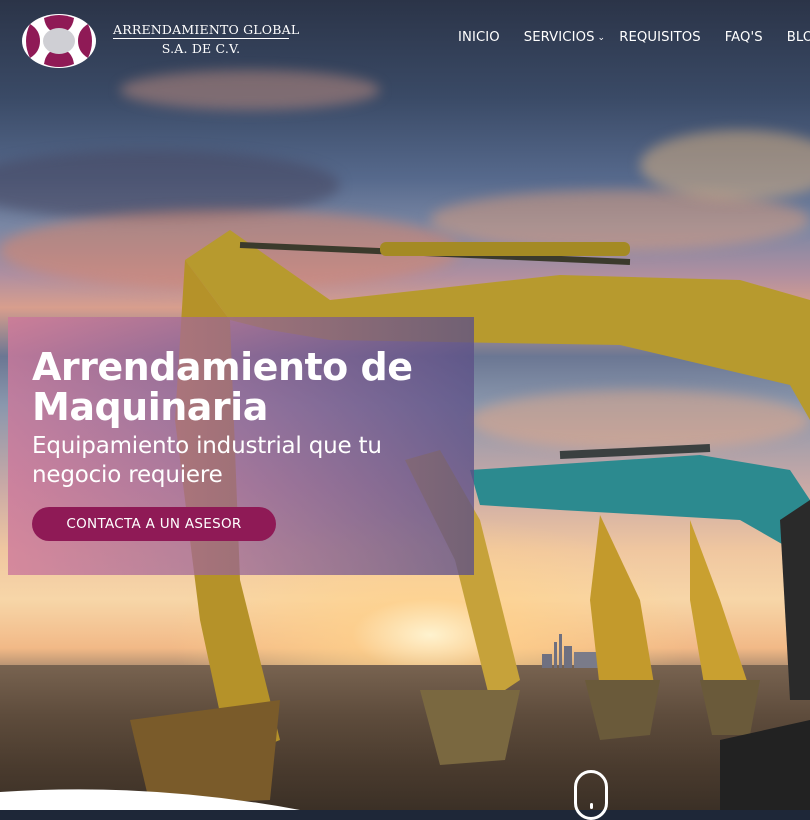 This screenshot has width=810, height=820. What do you see at coordinates (59, 41) in the screenshot?
I see `globe-logo-icon` at bounding box center [59, 41].